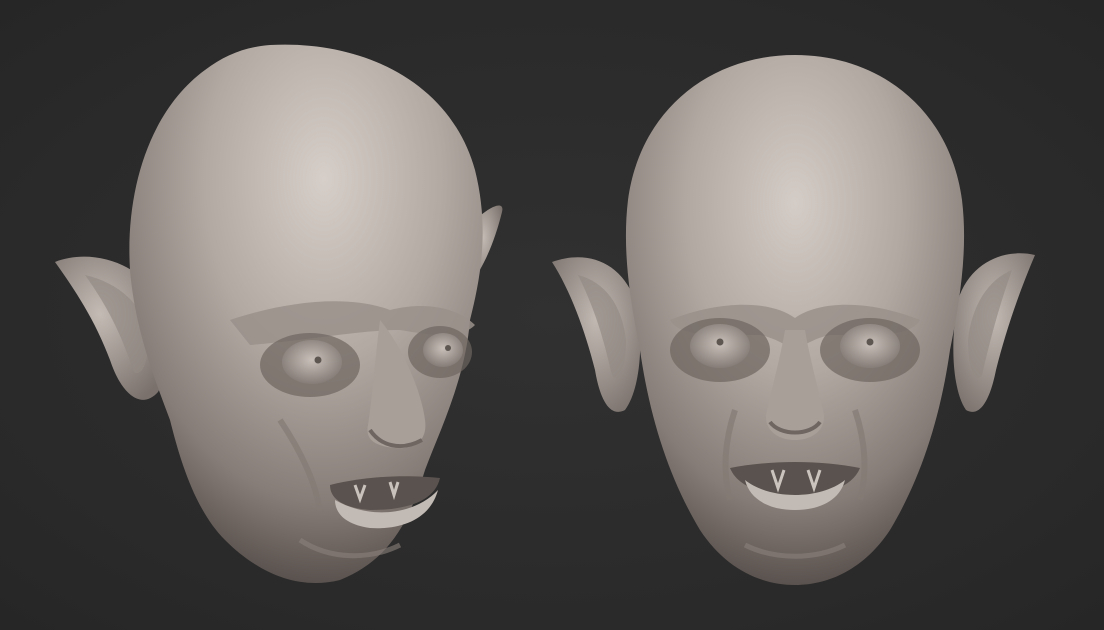  Describe the element at coordinates (596, 334) in the screenshot. I see `left-ear` at that location.